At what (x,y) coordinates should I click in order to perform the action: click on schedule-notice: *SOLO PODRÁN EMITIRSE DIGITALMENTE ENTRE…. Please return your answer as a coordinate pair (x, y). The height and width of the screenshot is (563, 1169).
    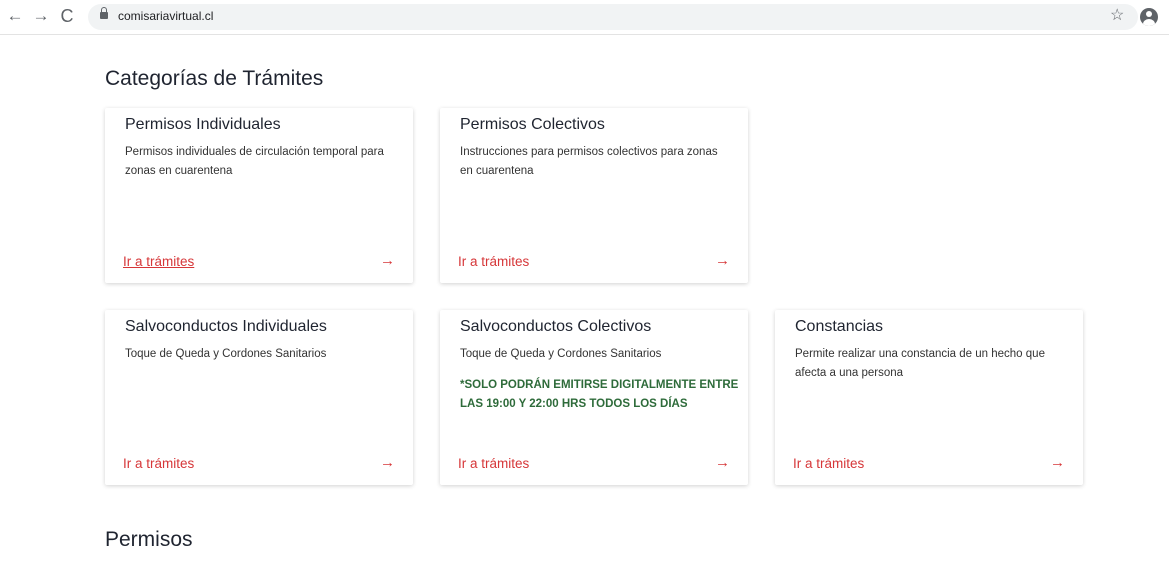
    Looking at the image, I should click on (599, 394).